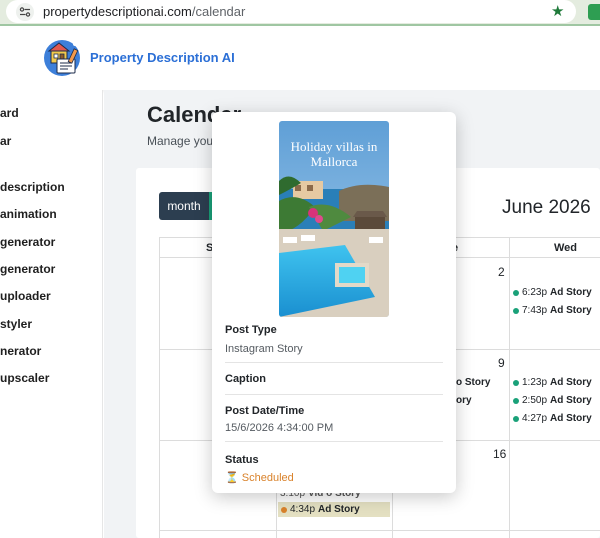  Describe the element at coordinates (535, 418) in the screenshot. I see `event-time: 4:27p` at that location.